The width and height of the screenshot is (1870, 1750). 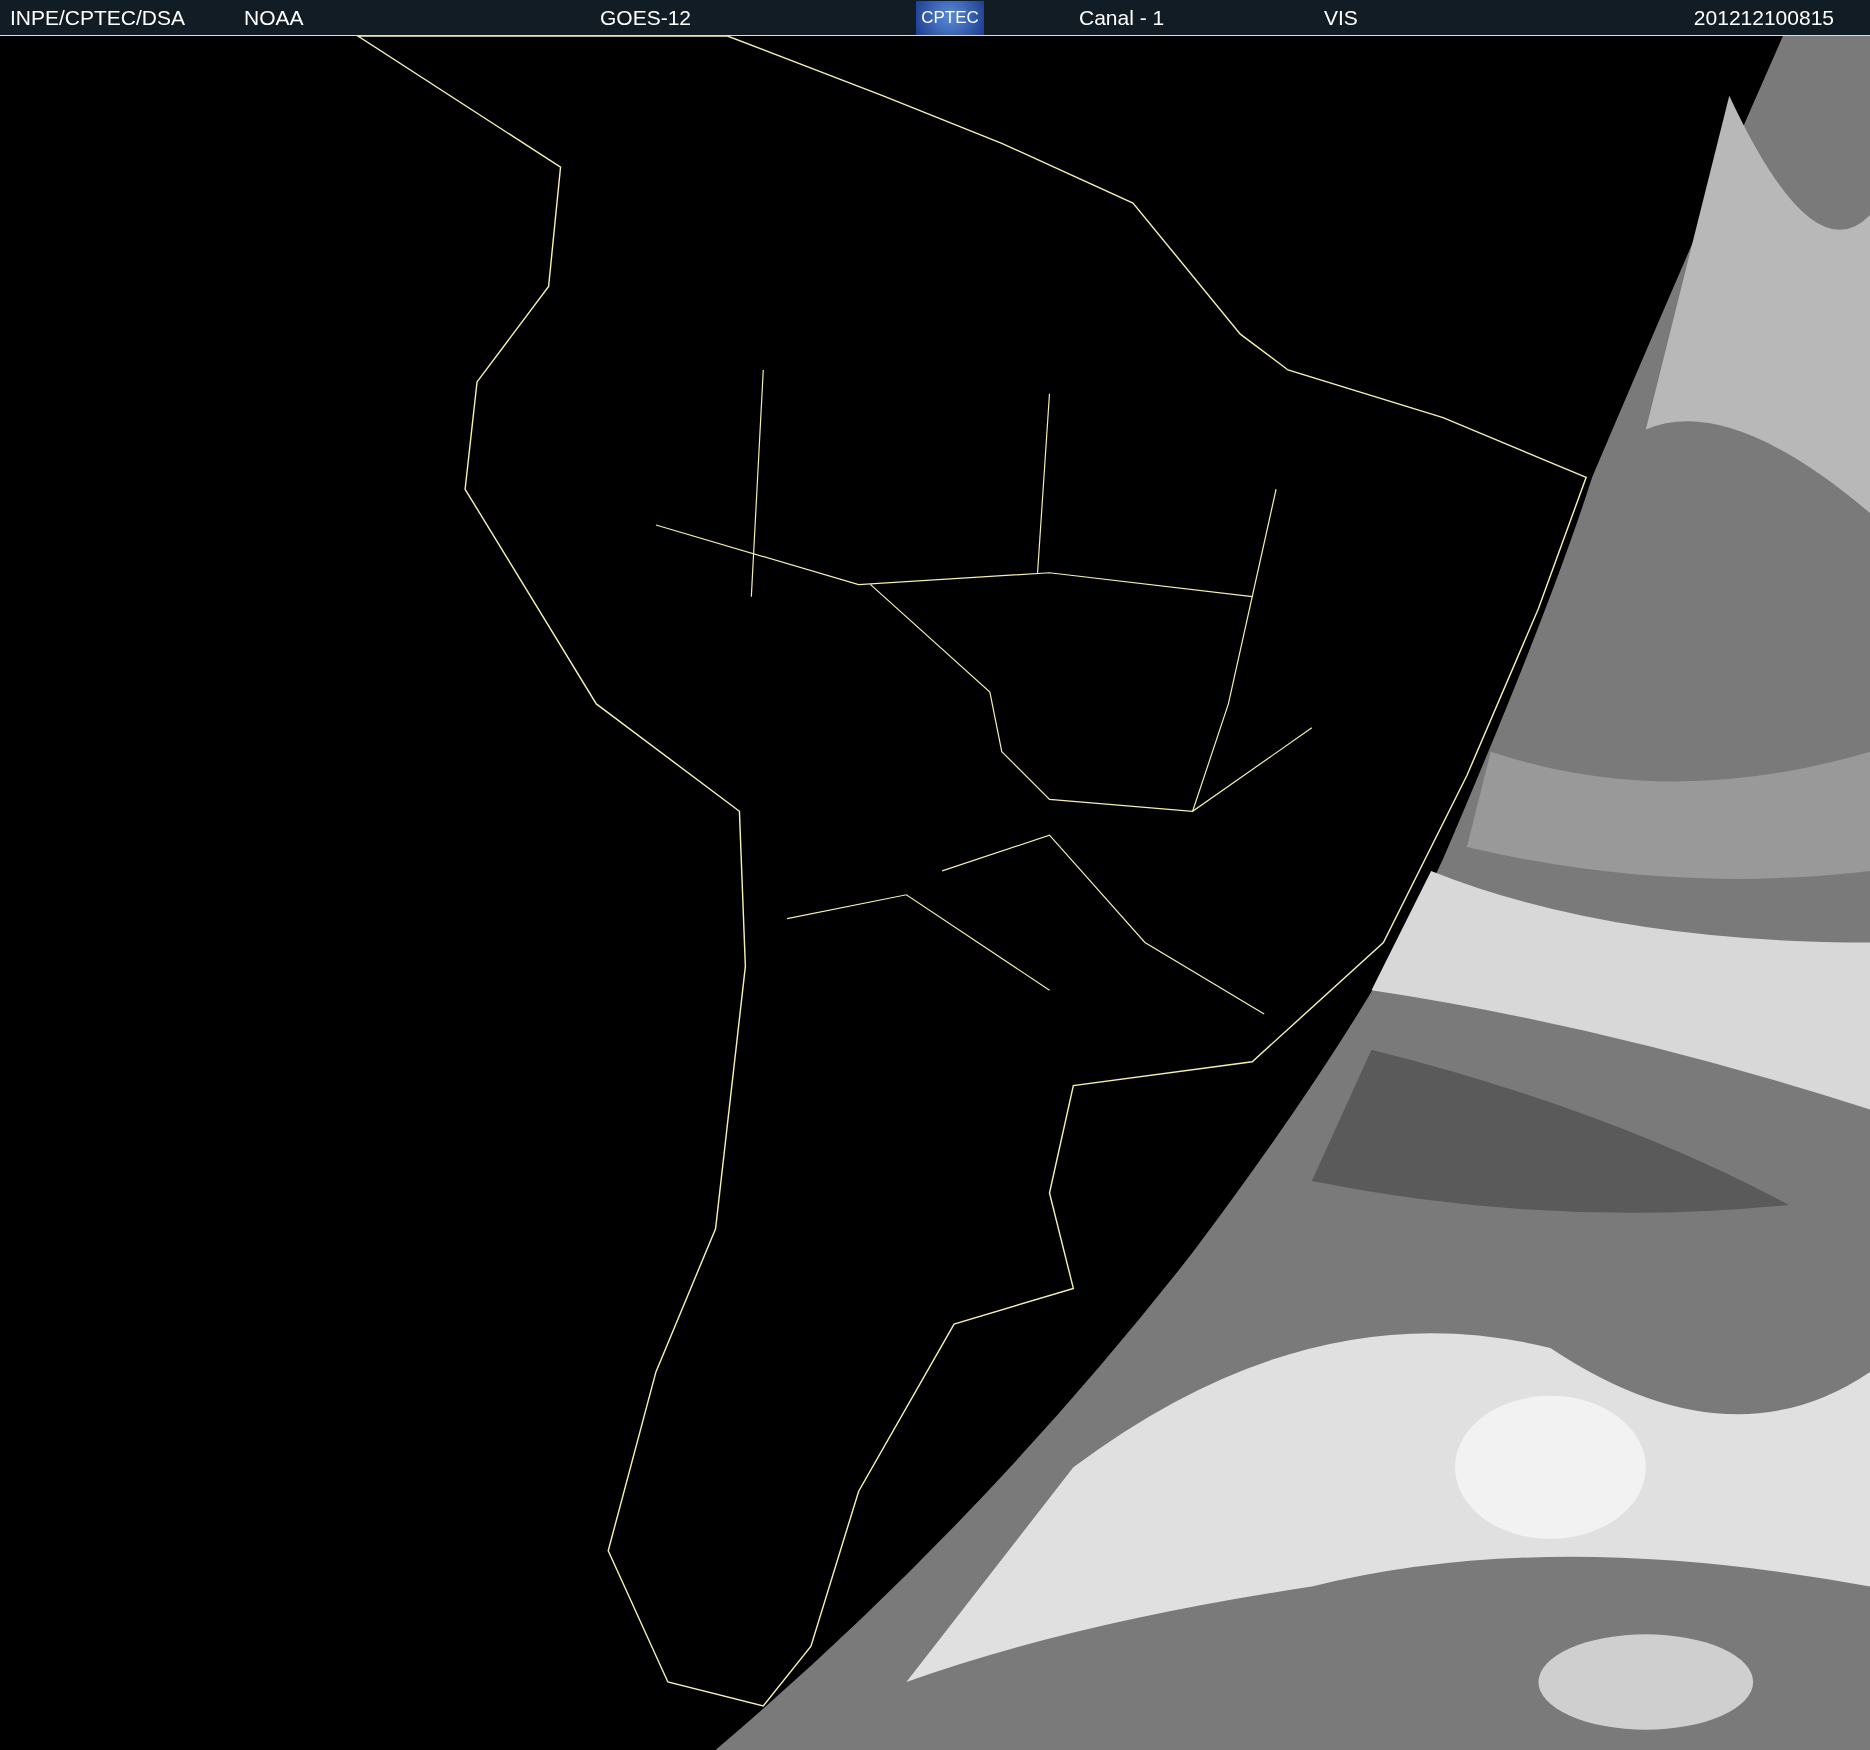 I want to click on header-label: NOAA, so click(x=274, y=17).